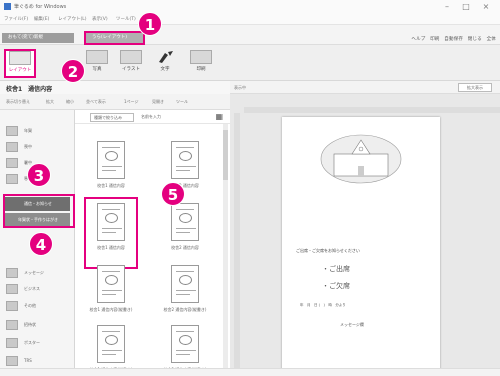  I want to click on category-item: ビジネス, so click(37, 289).